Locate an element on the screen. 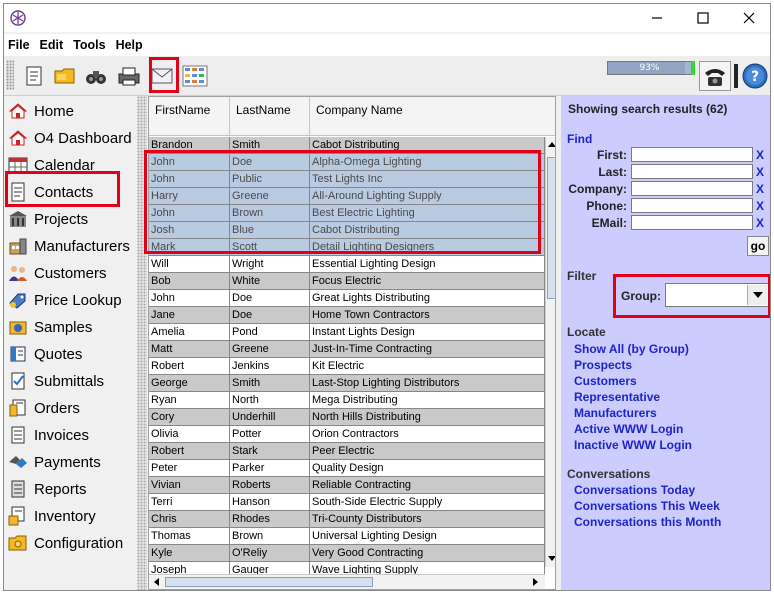 Image resolution: width=774 pixels, height=594 pixels. clear-company-button: X is located at coordinates (760, 189).